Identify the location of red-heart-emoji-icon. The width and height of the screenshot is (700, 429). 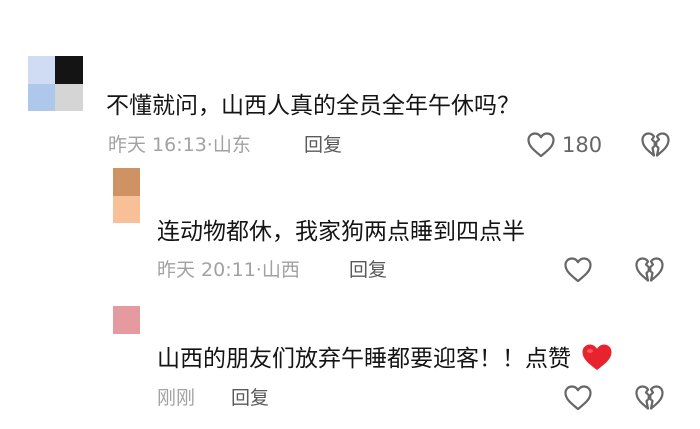
(597, 357).